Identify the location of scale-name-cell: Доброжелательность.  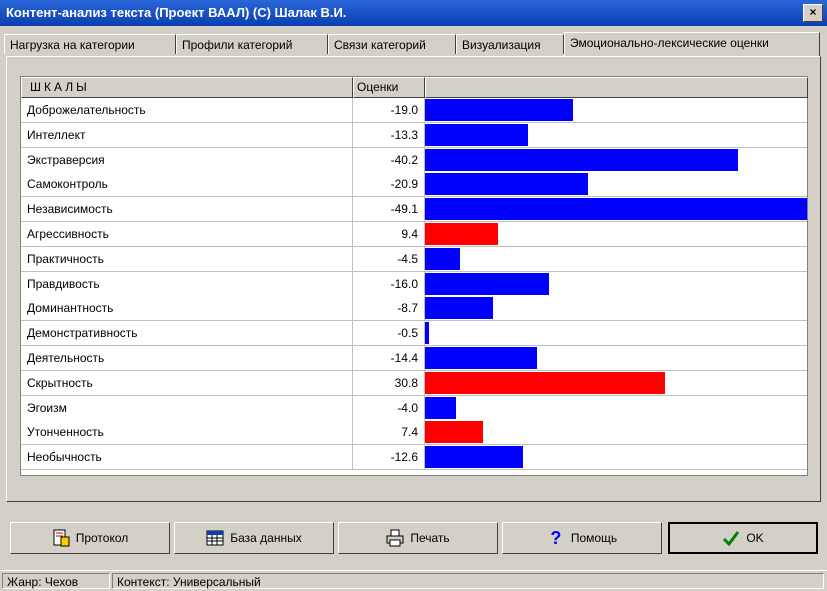
(187, 110).